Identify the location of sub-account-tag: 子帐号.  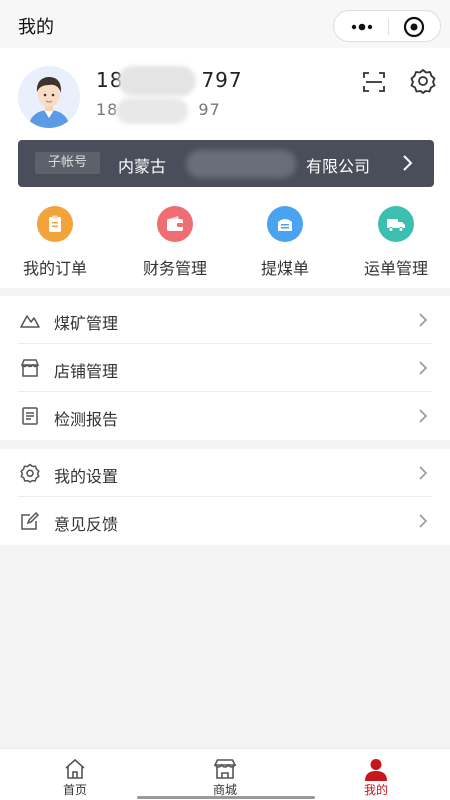
(68, 163).